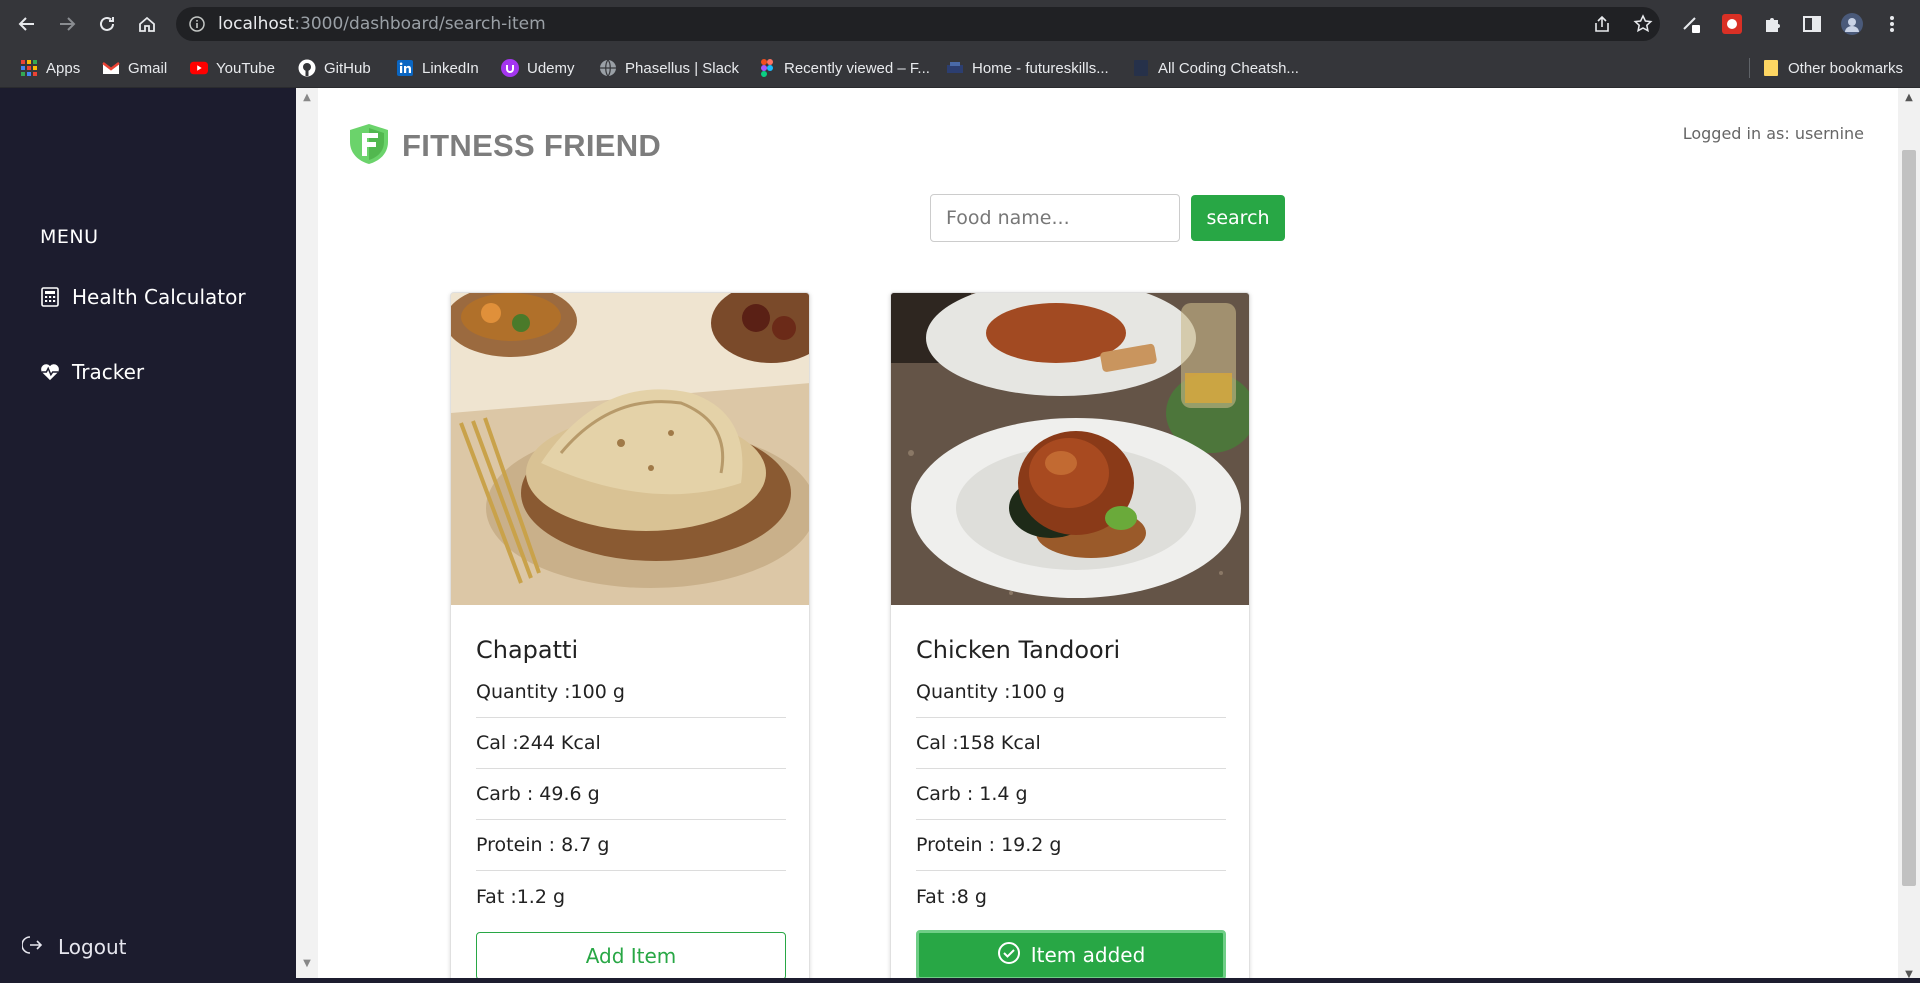 This screenshot has width=1920, height=983. I want to click on bottom-edge, so click(960, 980).